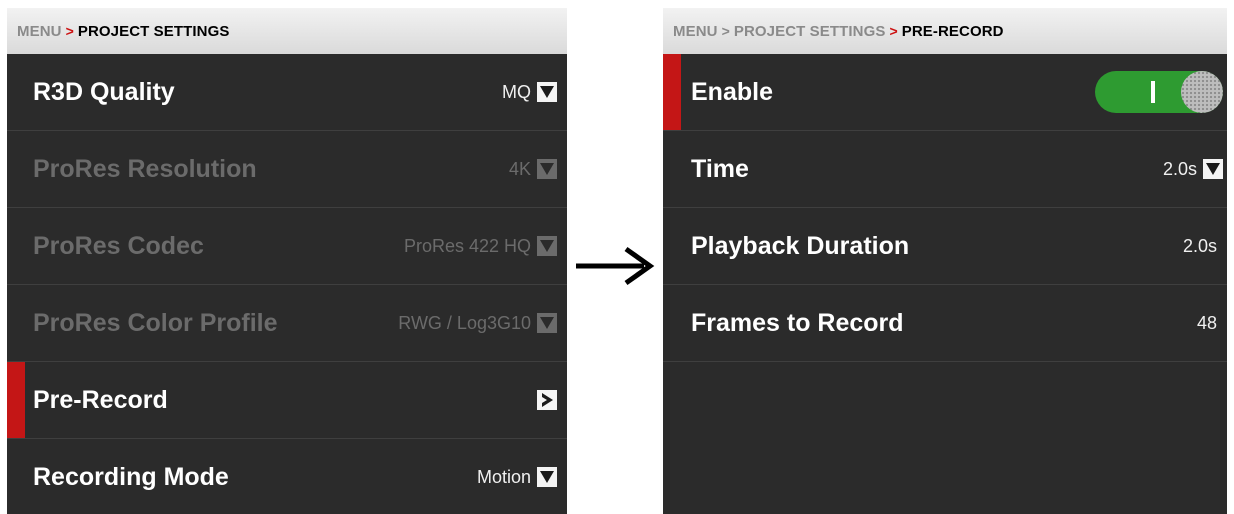 This screenshot has height=514, width=1234. What do you see at coordinates (118, 245) in the screenshot?
I see `row-label: ProRes Codec` at bounding box center [118, 245].